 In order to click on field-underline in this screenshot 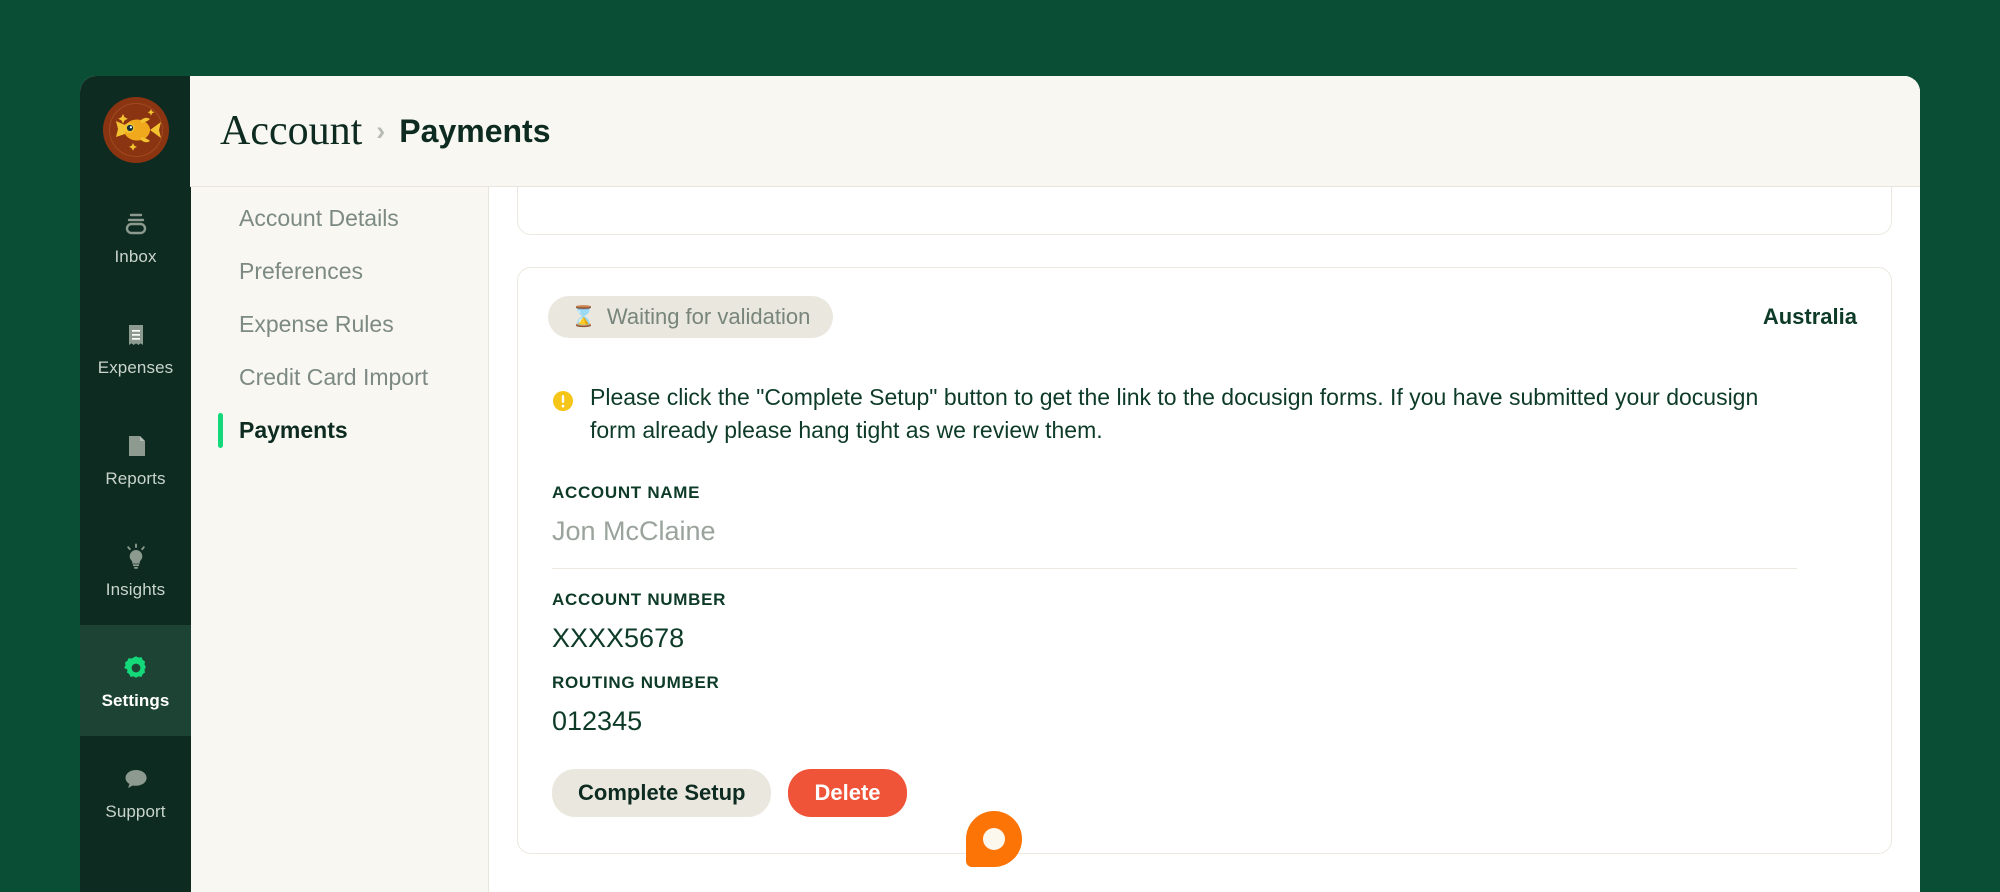, I will do `click(1174, 568)`.